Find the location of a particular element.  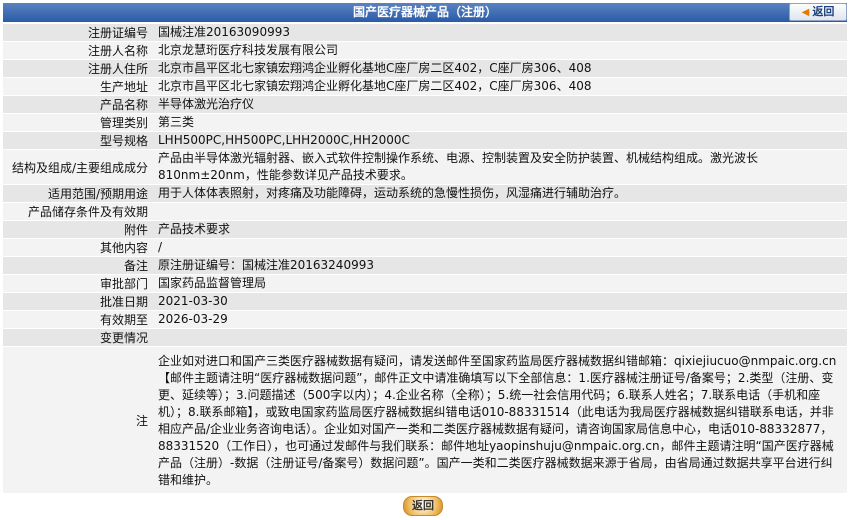

table-row: 型号规格 LHH500PC,HH500PC,LHH2000C,HH2000C is located at coordinates (425, 140).